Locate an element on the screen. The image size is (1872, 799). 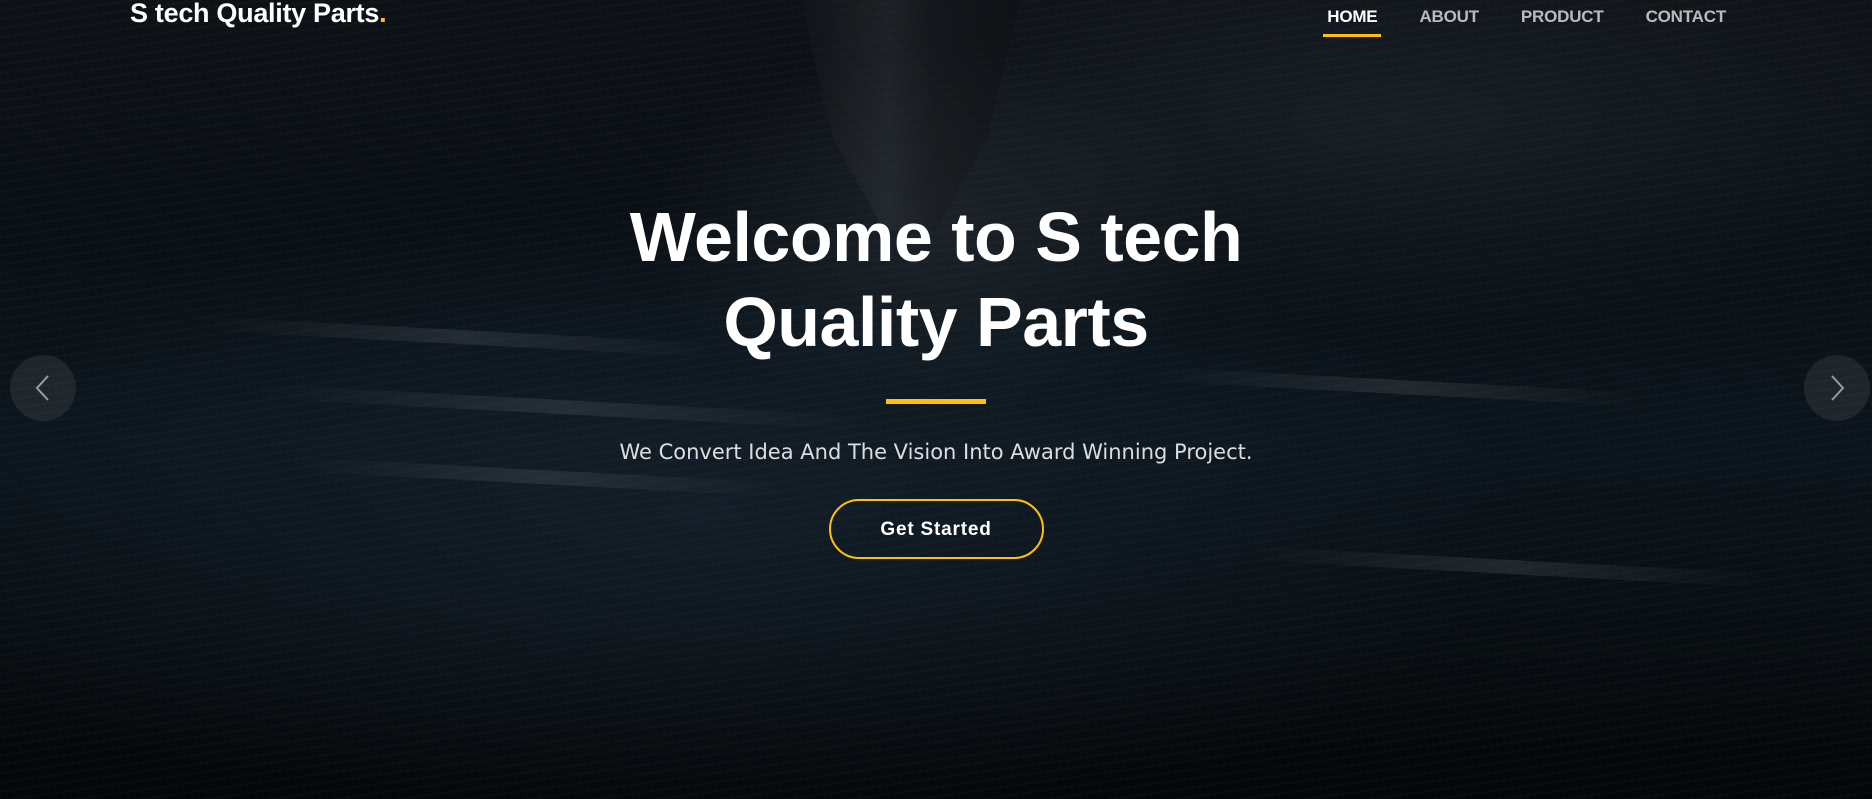
site-logo: S tech Quality Parts. is located at coordinates (258, 14).